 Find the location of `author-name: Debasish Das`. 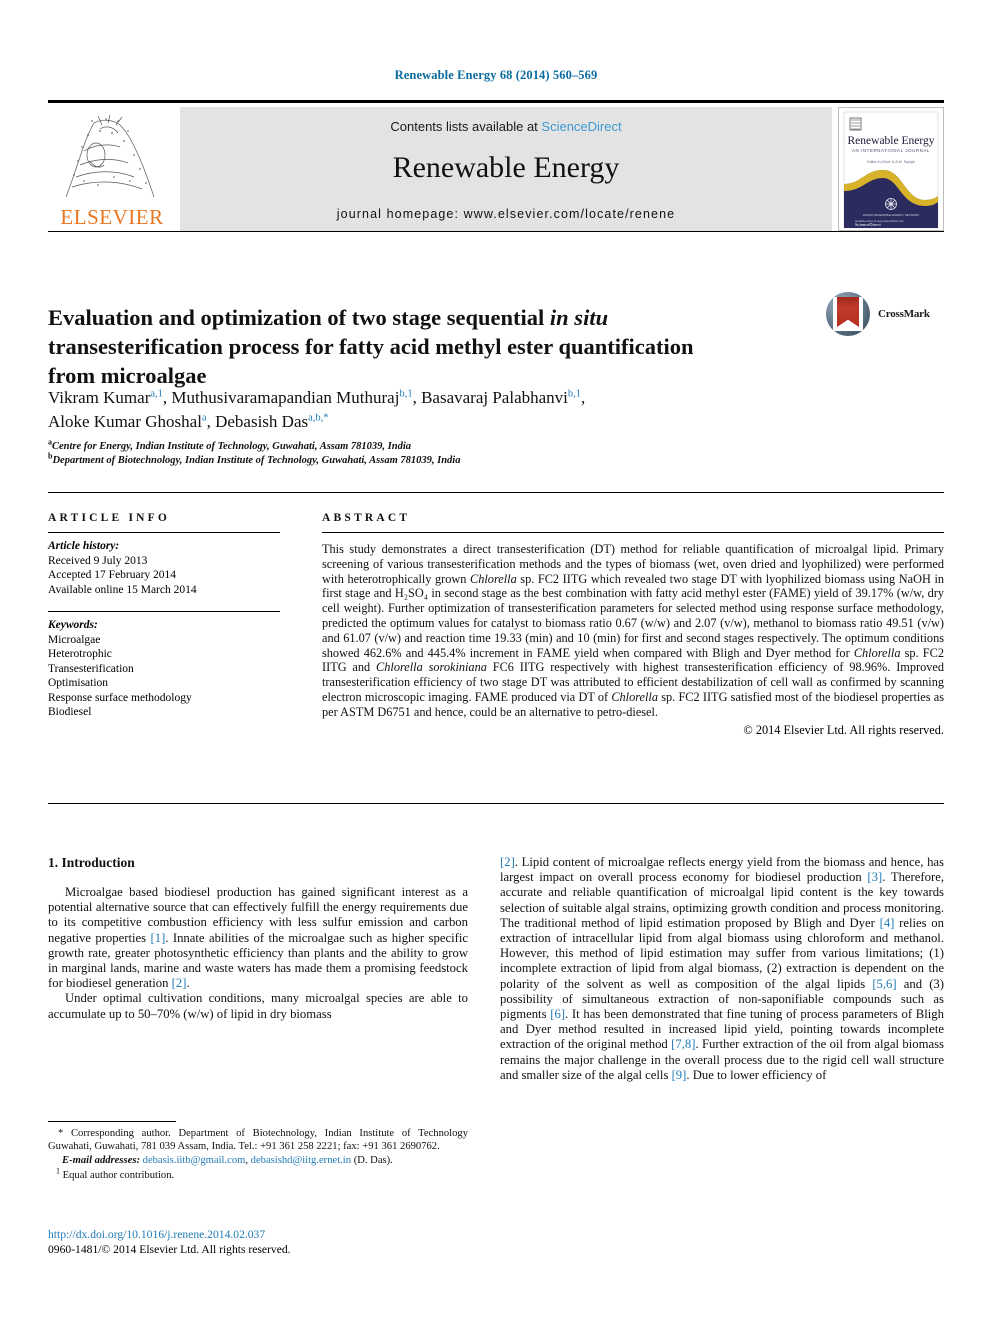

author-name: Debasish Das is located at coordinates (262, 421).